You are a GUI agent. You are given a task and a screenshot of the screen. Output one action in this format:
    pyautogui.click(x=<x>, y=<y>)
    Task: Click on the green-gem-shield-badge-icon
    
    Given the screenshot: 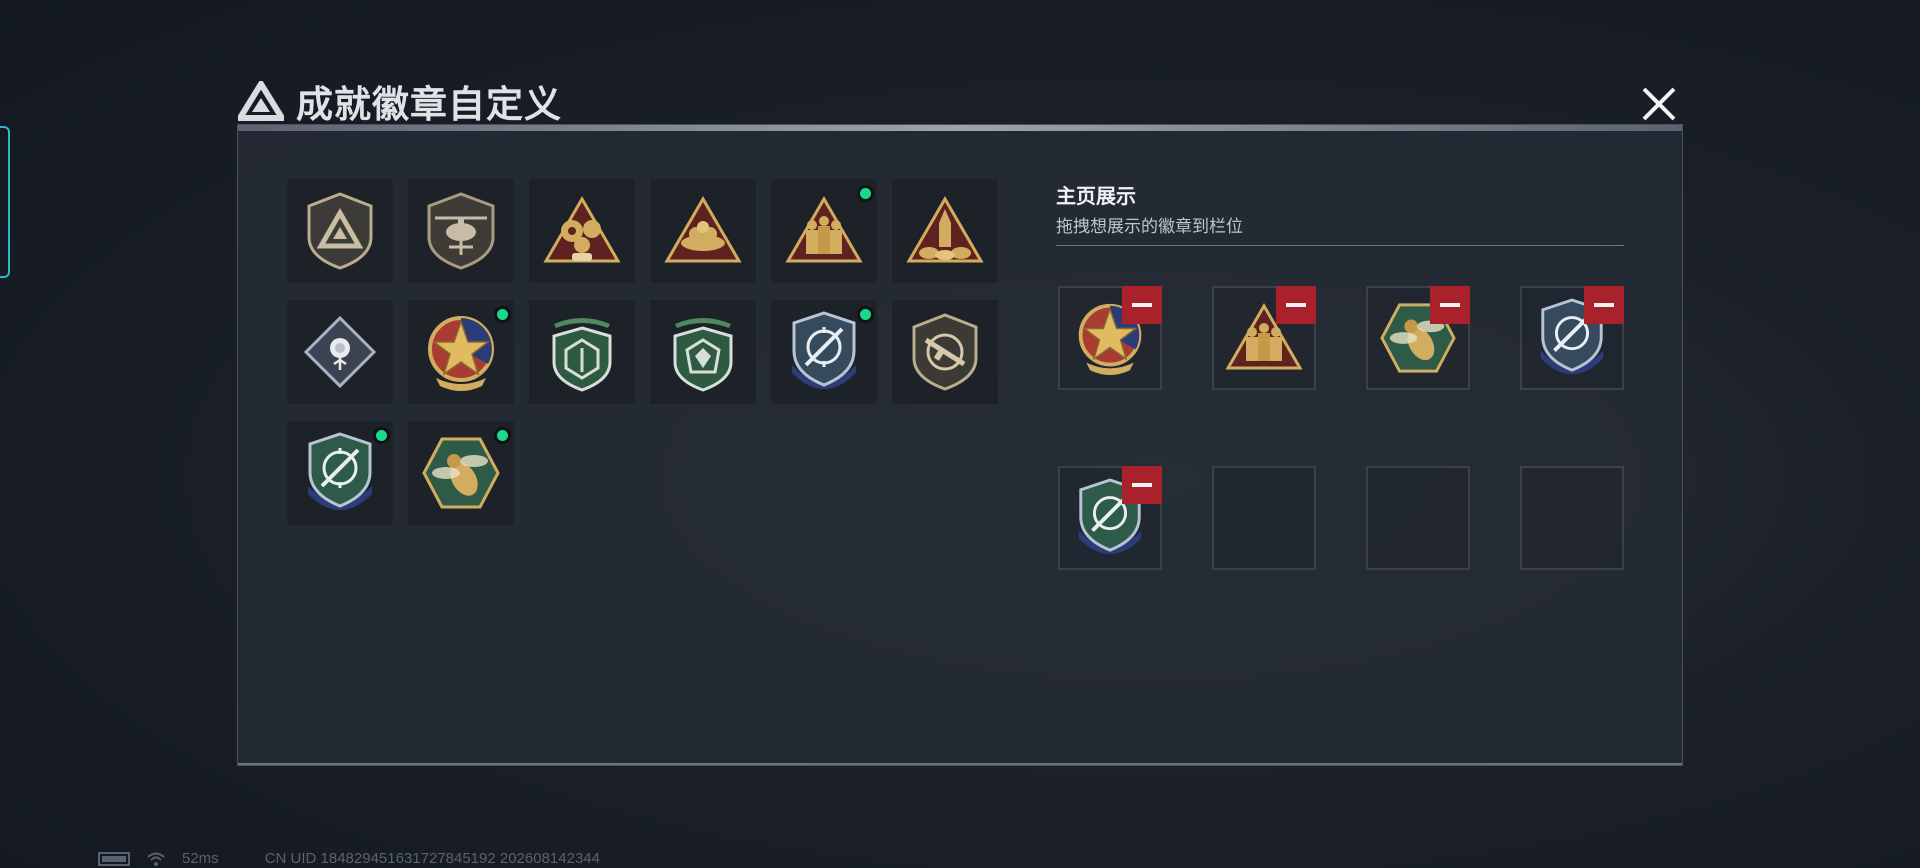 What is the action you would take?
    pyautogui.click(x=703, y=355)
    